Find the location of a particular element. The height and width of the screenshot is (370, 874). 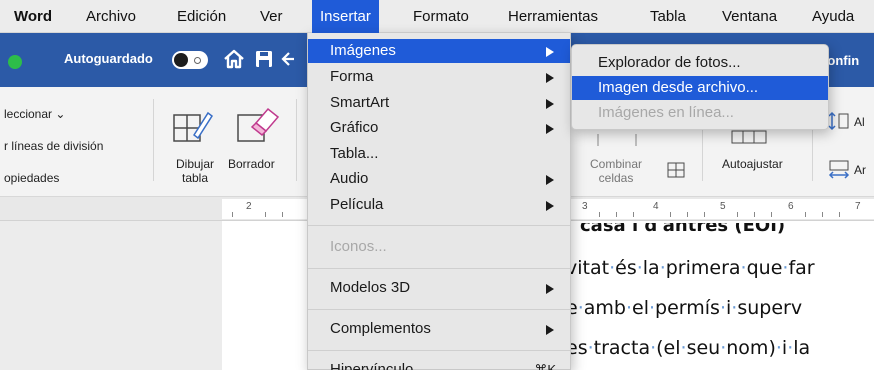

row-height-label: Al is located at coordinates (859, 122).